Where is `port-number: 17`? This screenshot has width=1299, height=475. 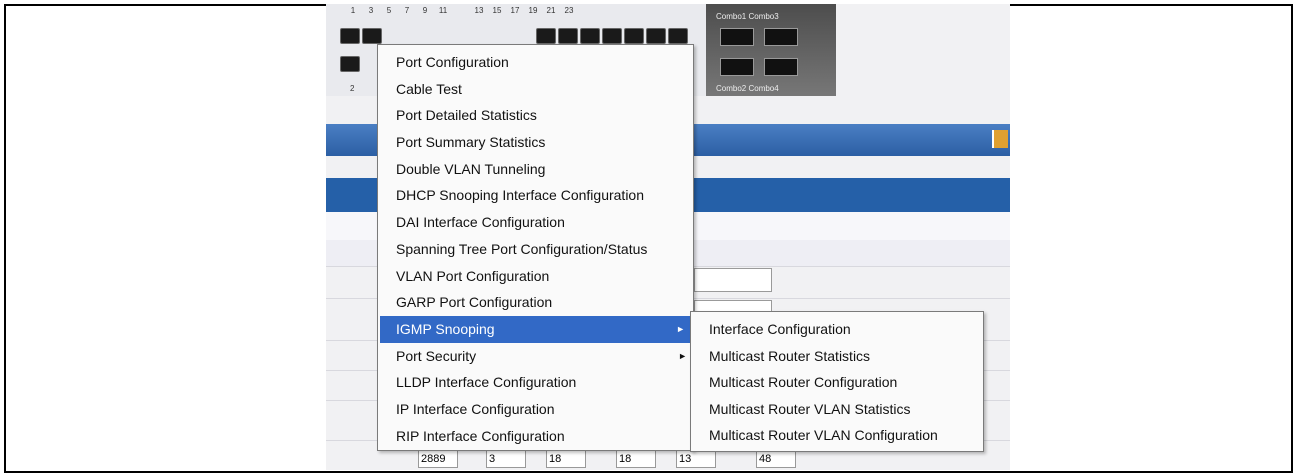
port-number: 17 is located at coordinates (515, 10).